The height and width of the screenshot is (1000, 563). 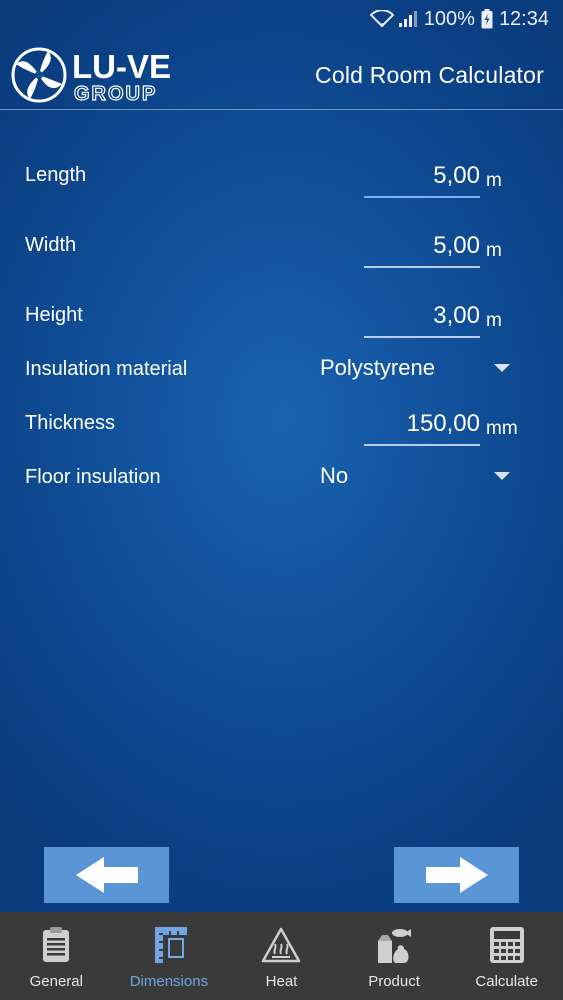 What do you see at coordinates (381, 19) in the screenshot?
I see `wifi-icon` at bounding box center [381, 19].